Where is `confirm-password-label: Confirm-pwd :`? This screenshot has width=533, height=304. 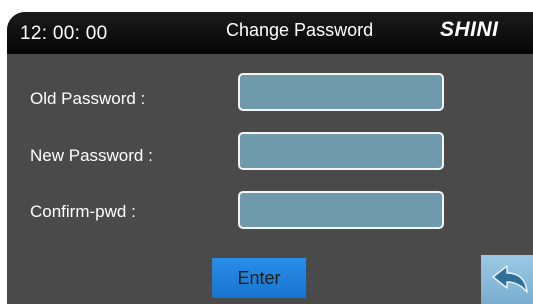
confirm-password-label: Confirm-pwd : is located at coordinates (83, 211).